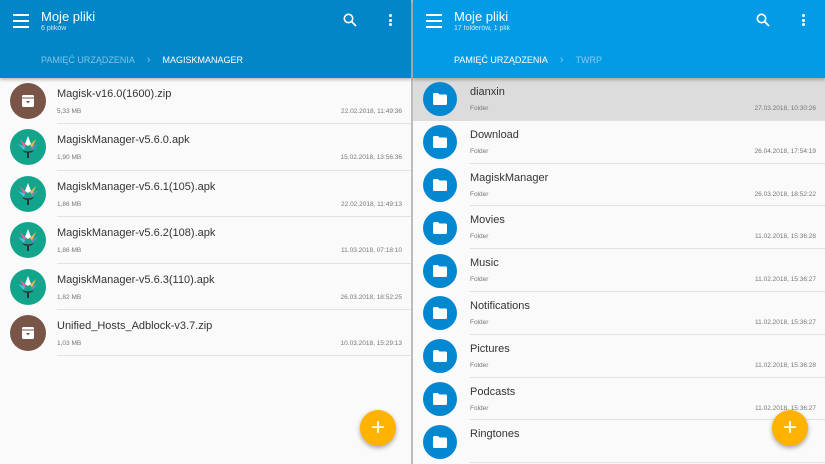 The image size is (825, 464). Describe the element at coordinates (136, 279) in the screenshot. I see `file-name: MagiskManager-v5.6.3(110).apk` at that location.